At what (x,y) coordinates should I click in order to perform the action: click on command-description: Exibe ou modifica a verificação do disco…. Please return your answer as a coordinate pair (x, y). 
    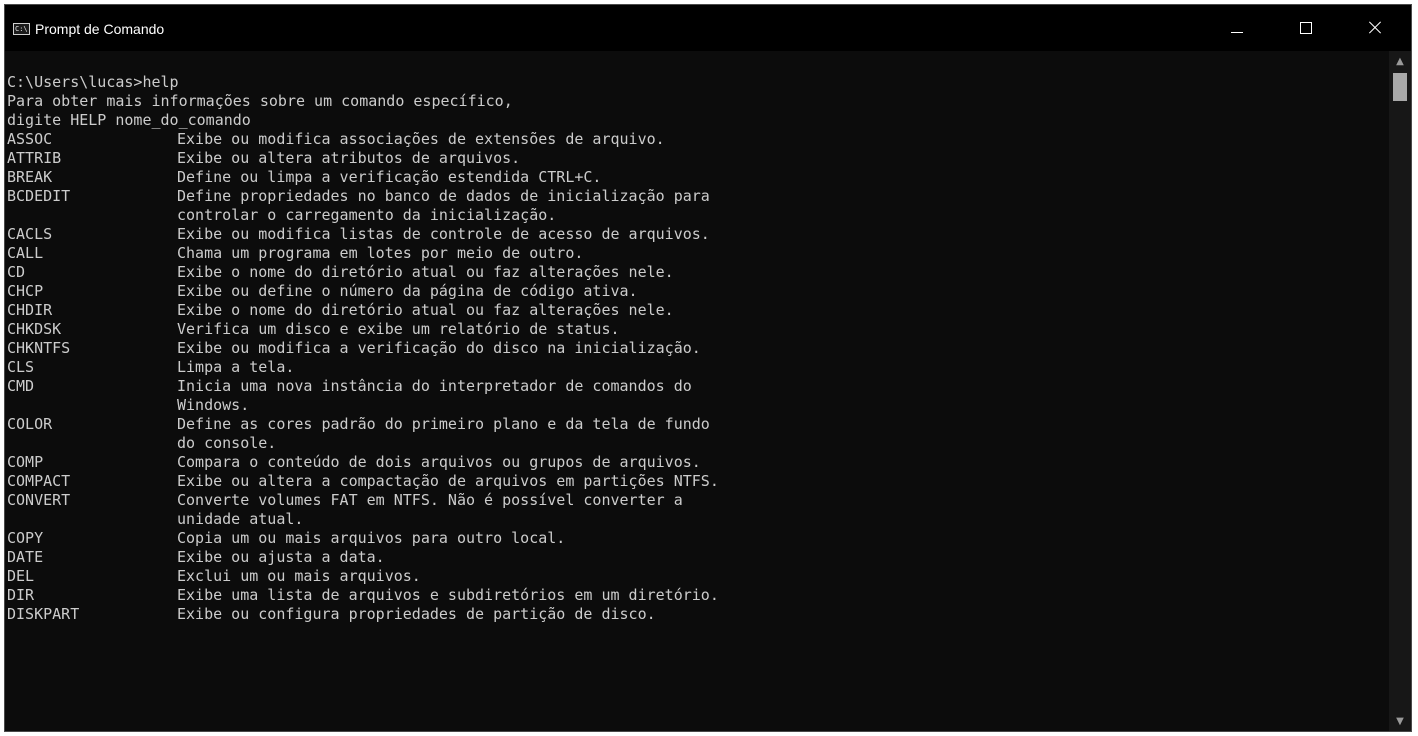
    Looking at the image, I should click on (439, 348).